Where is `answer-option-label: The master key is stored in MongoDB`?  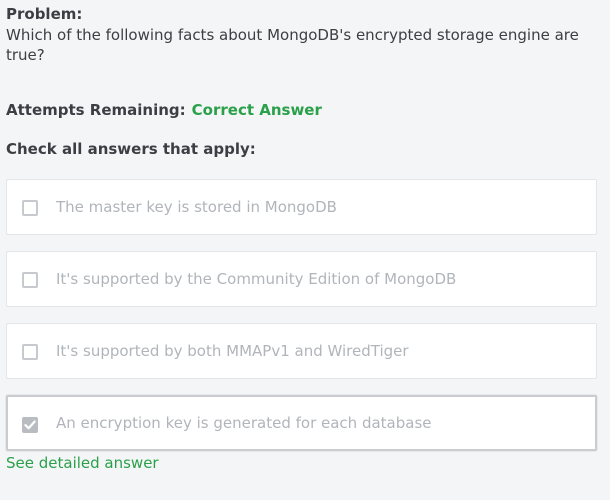
answer-option-label: The master key is stored in MongoDB is located at coordinates (196, 207).